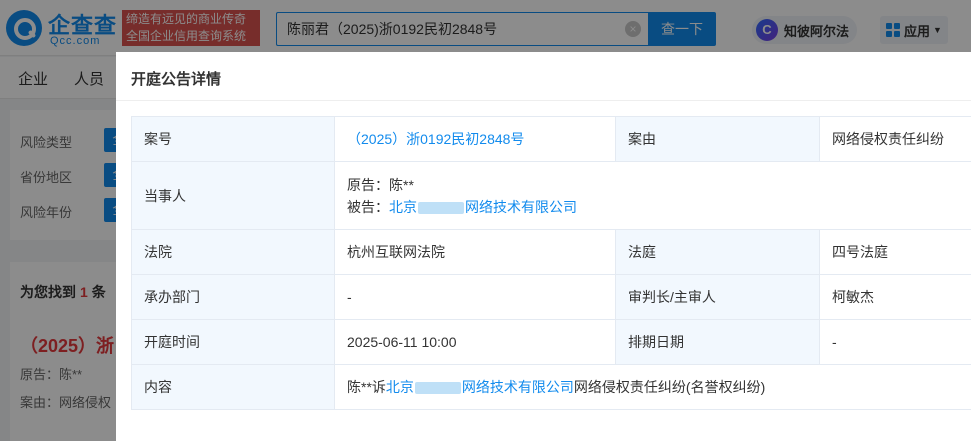 The image size is (971, 441). I want to click on court-label: 法院, so click(233, 252).